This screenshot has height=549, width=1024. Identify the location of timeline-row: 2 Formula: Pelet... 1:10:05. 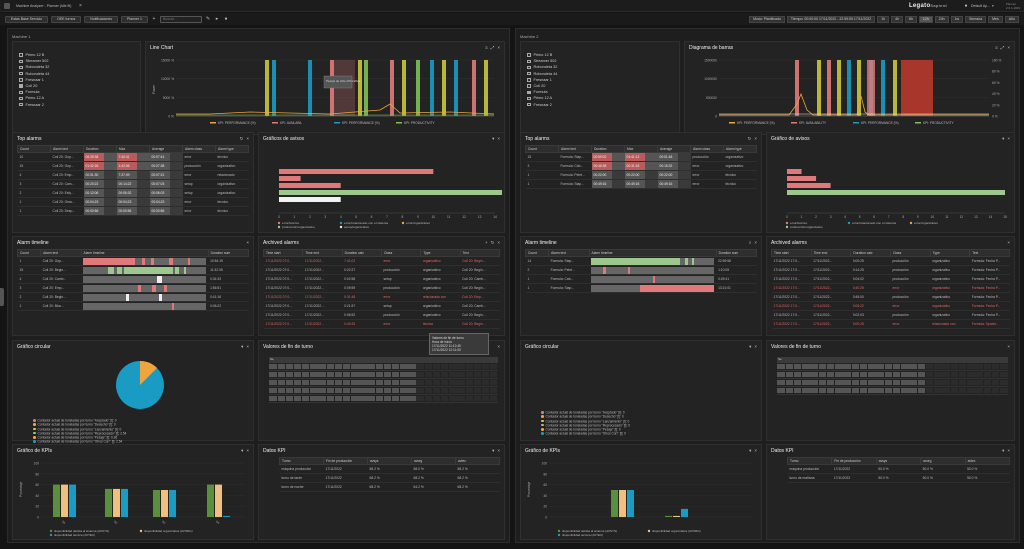
(641, 270).